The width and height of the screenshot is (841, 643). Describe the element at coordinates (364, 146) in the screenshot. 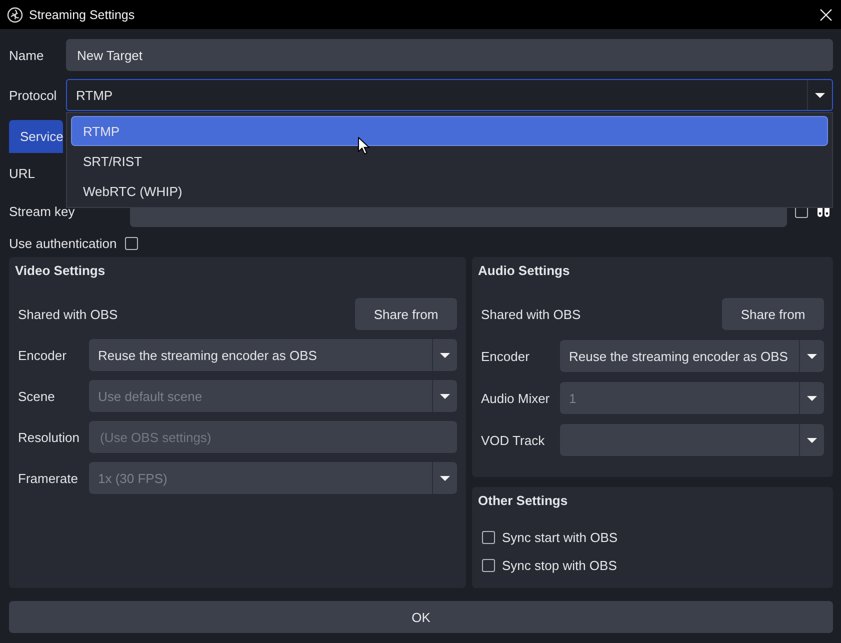

I see `mouse-pointer-icon` at that location.